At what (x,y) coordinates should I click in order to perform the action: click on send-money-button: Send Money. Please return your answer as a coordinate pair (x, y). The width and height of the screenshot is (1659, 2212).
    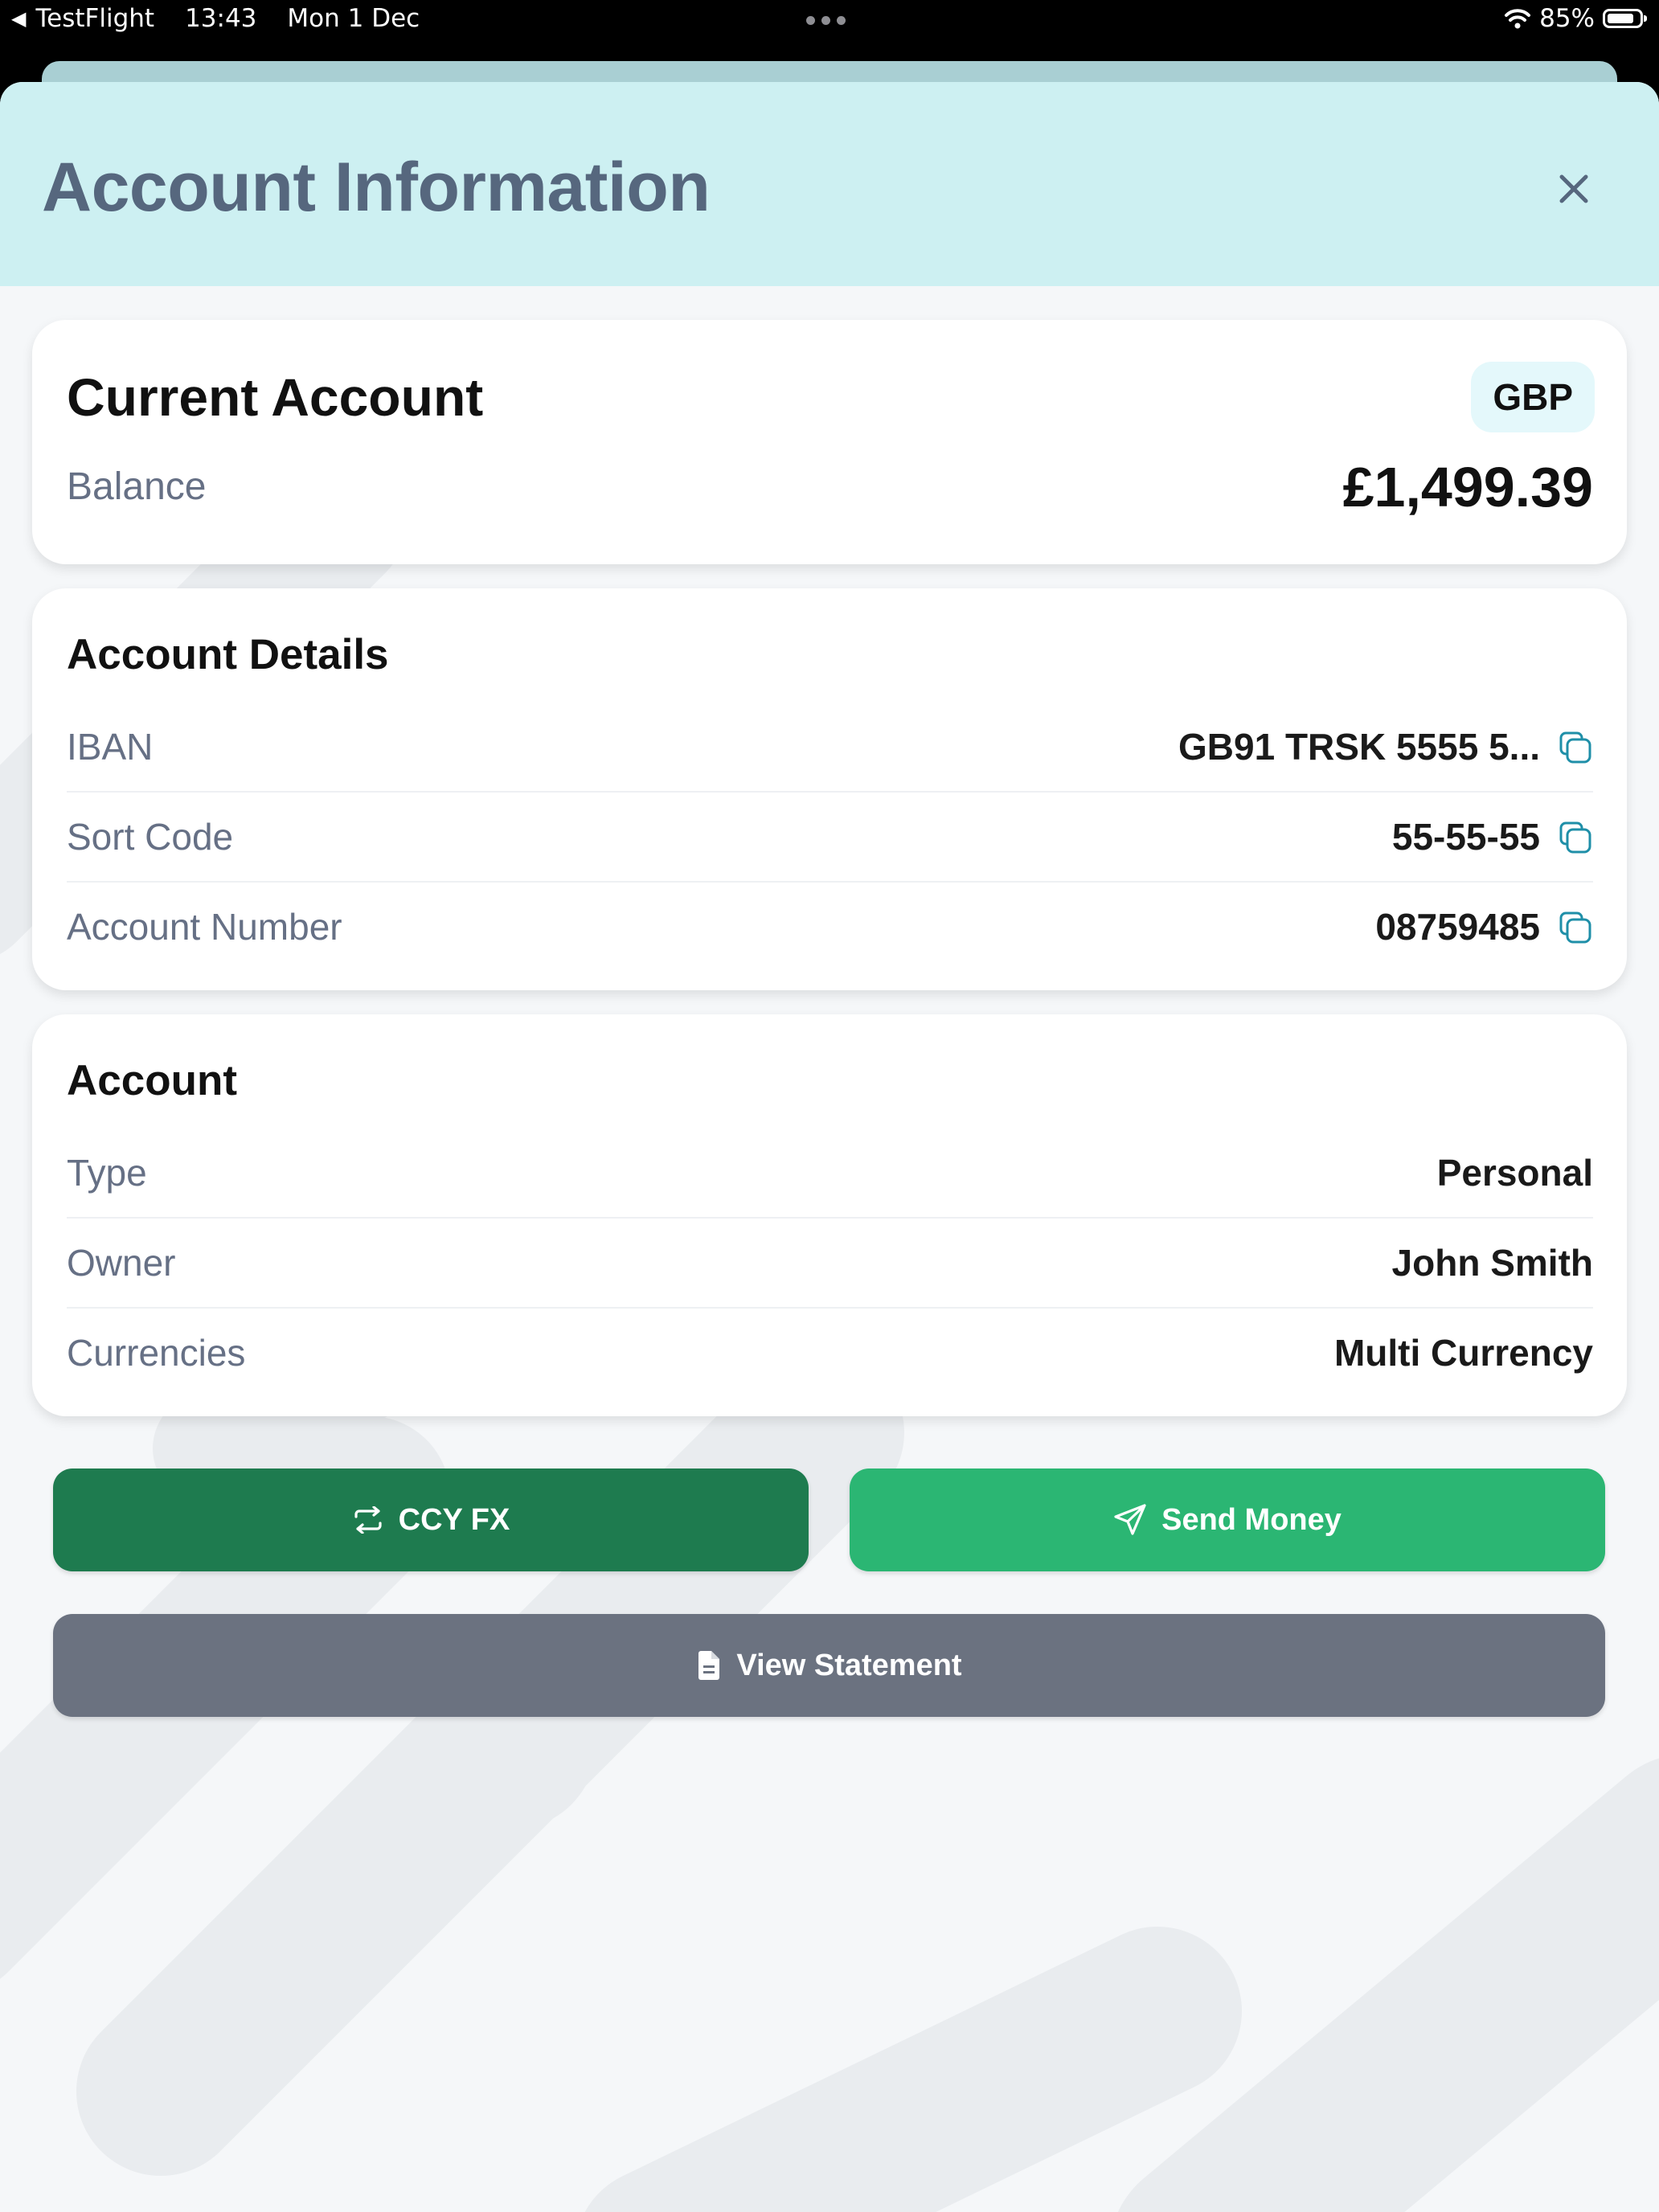
    Looking at the image, I should click on (1227, 1520).